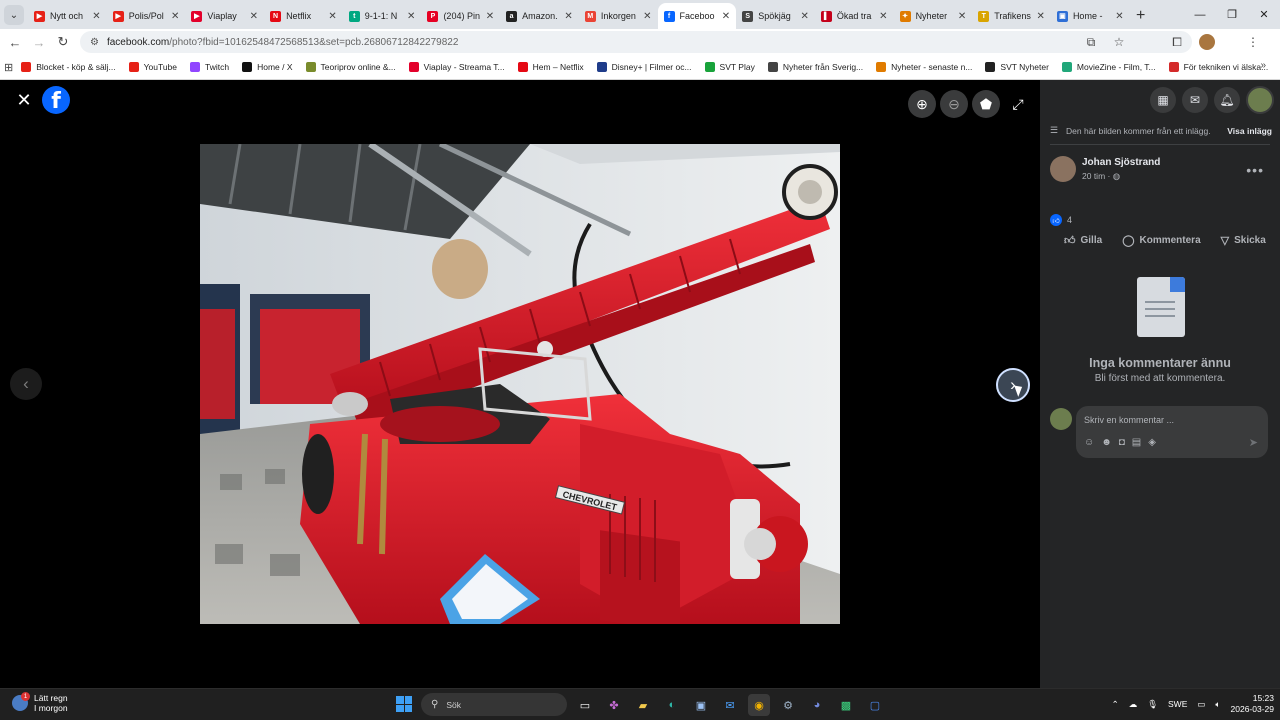 This screenshot has width=1280, height=720. What do you see at coordinates (1163, 100) in the screenshot?
I see `menu-grid-icon: ▦` at bounding box center [1163, 100].